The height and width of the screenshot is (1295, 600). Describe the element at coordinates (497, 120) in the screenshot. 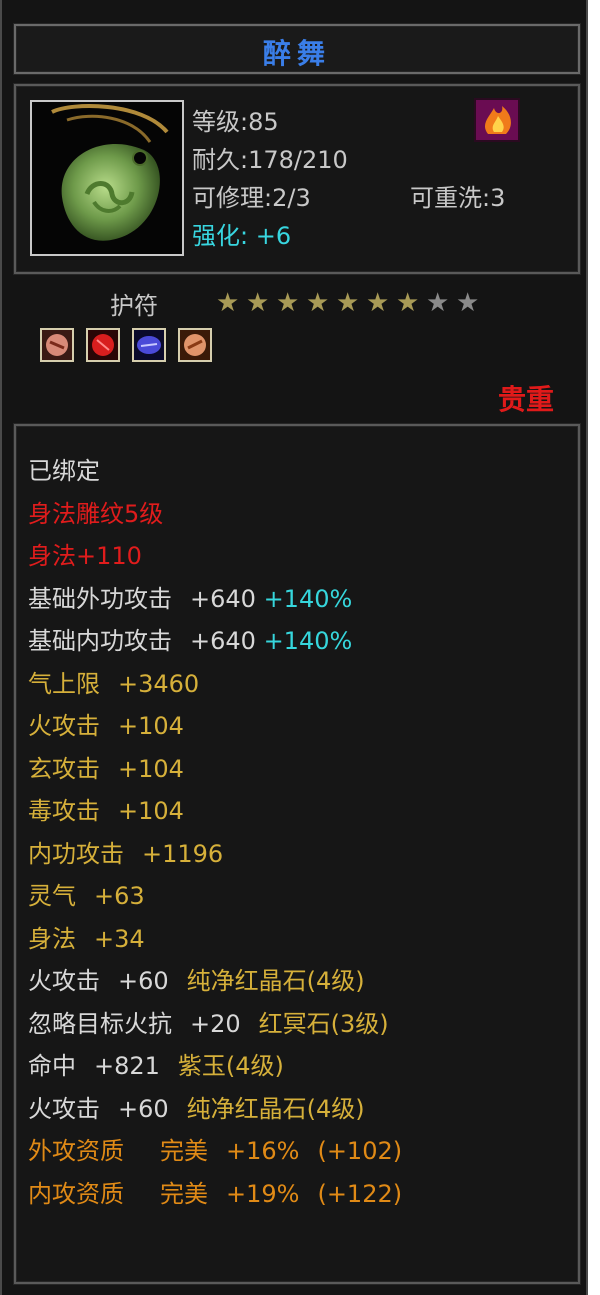

I see `fire-emblem-icon` at that location.